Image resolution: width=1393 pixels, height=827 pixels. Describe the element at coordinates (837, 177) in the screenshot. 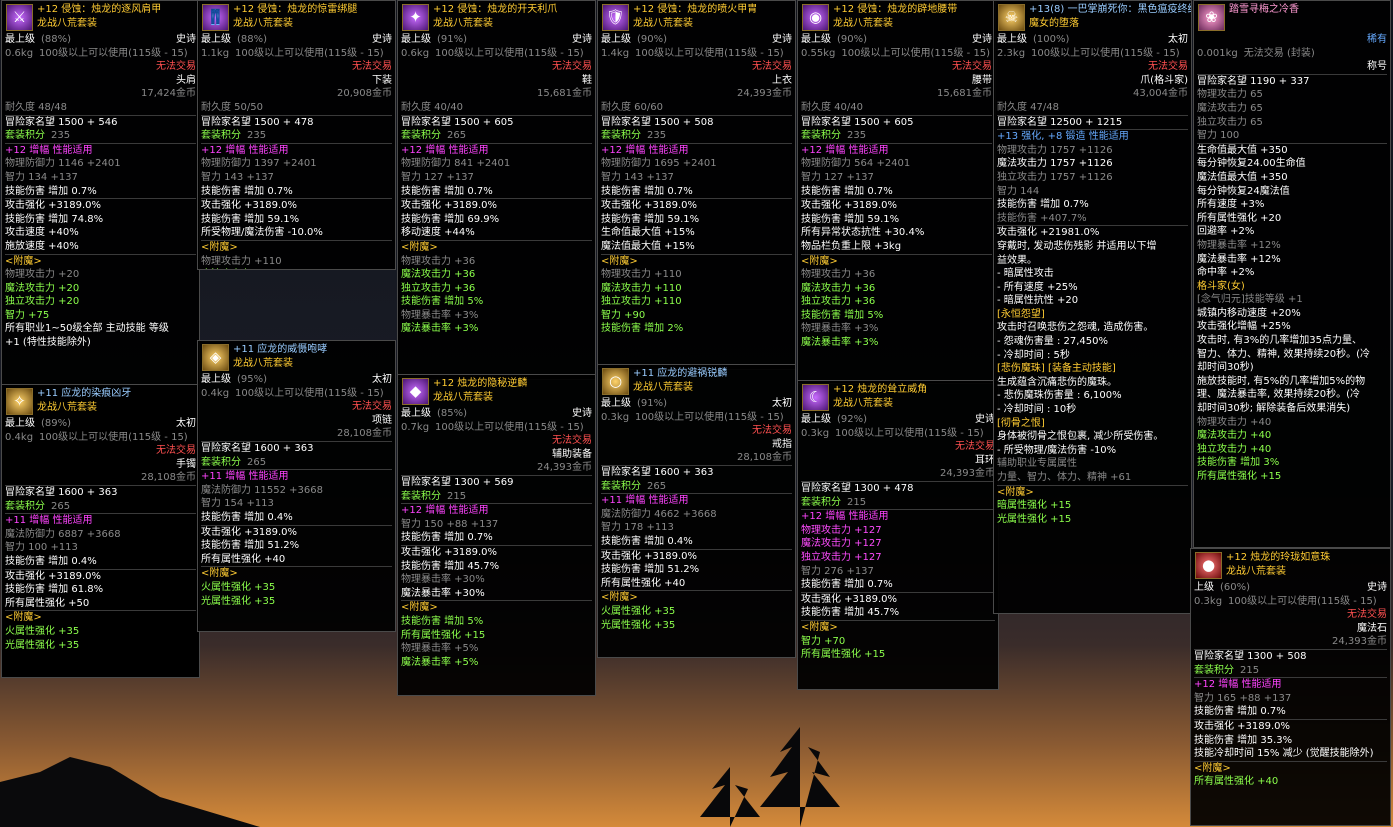

I see `stat-label: 智力 127 +137` at that location.